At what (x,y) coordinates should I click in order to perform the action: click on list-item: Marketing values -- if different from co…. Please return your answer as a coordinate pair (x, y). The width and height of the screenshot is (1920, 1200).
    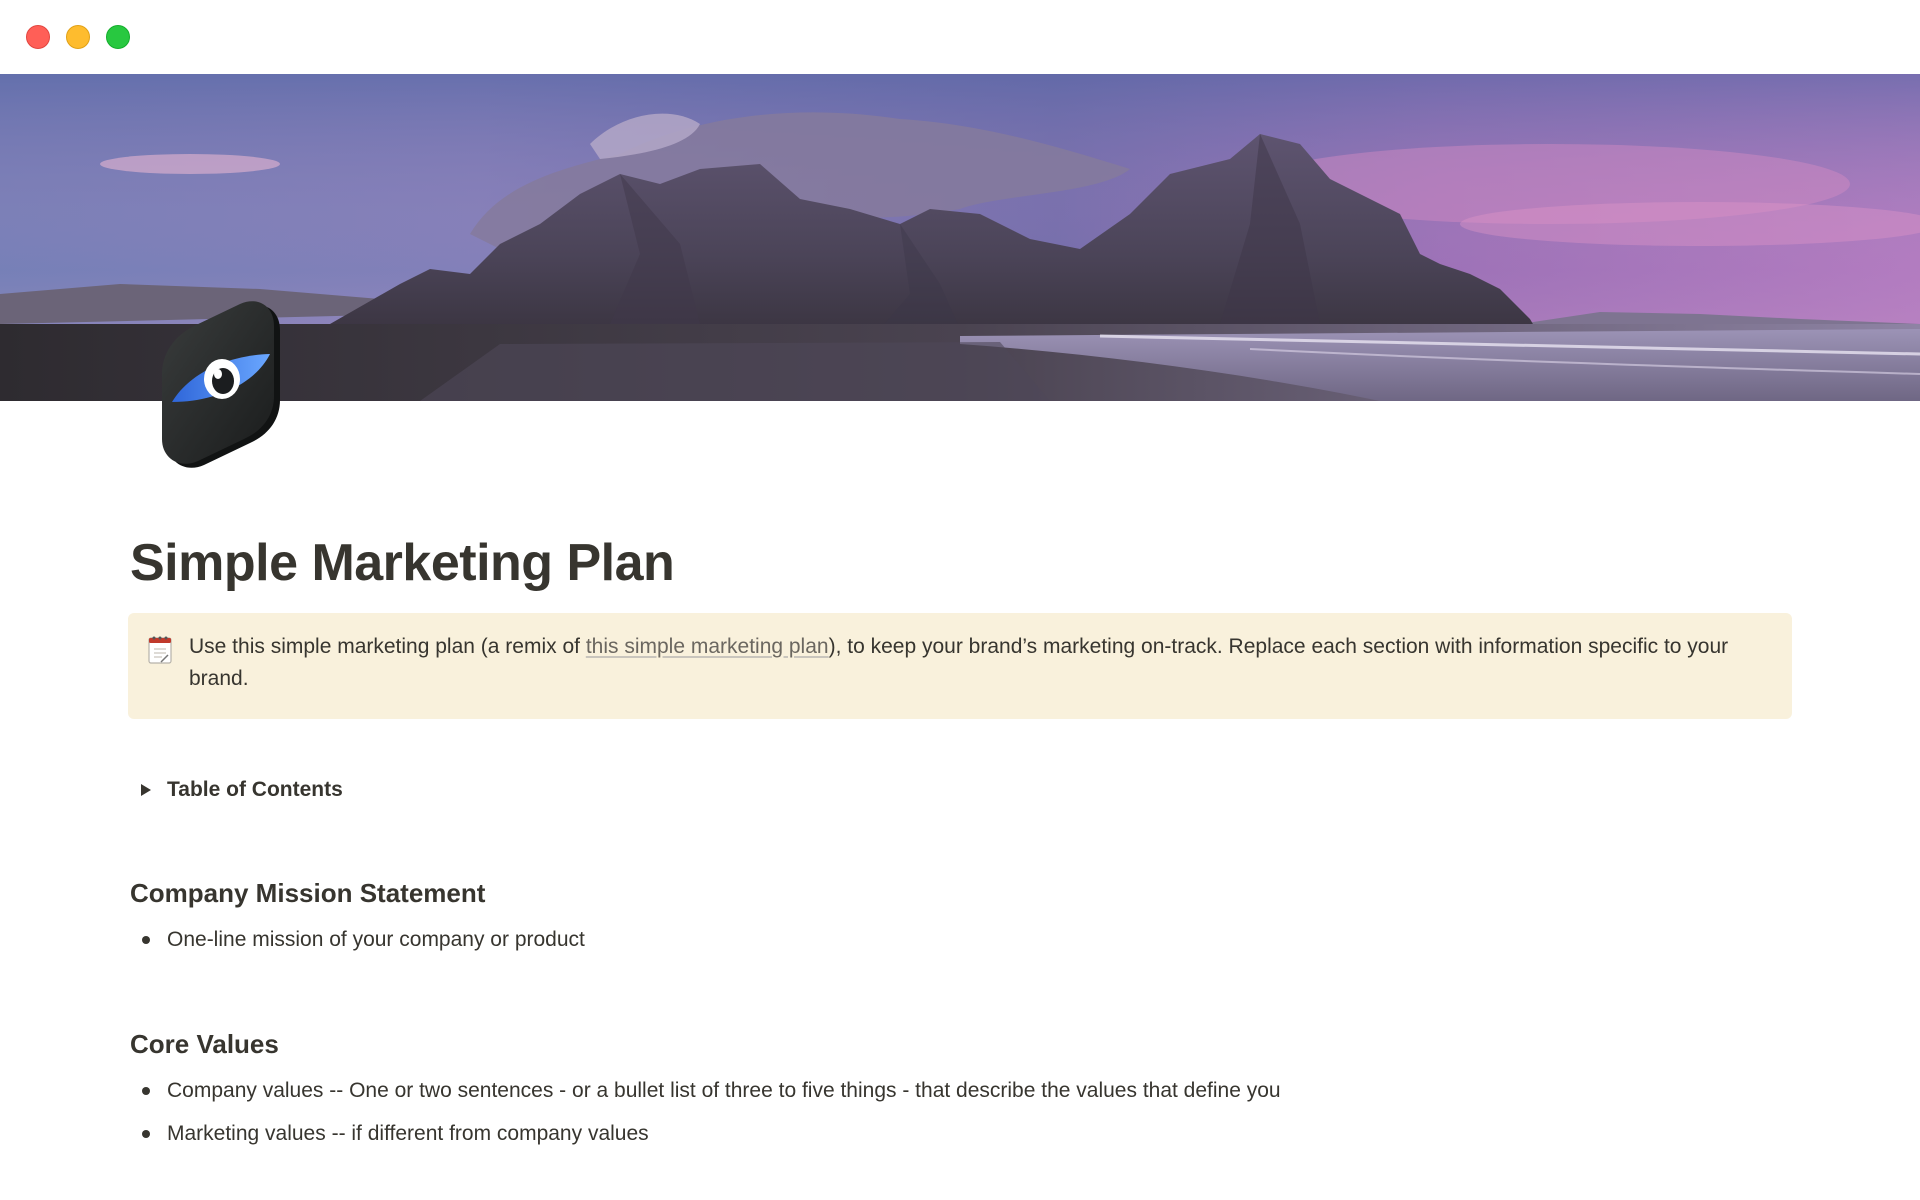
    Looking at the image, I should click on (389, 1134).